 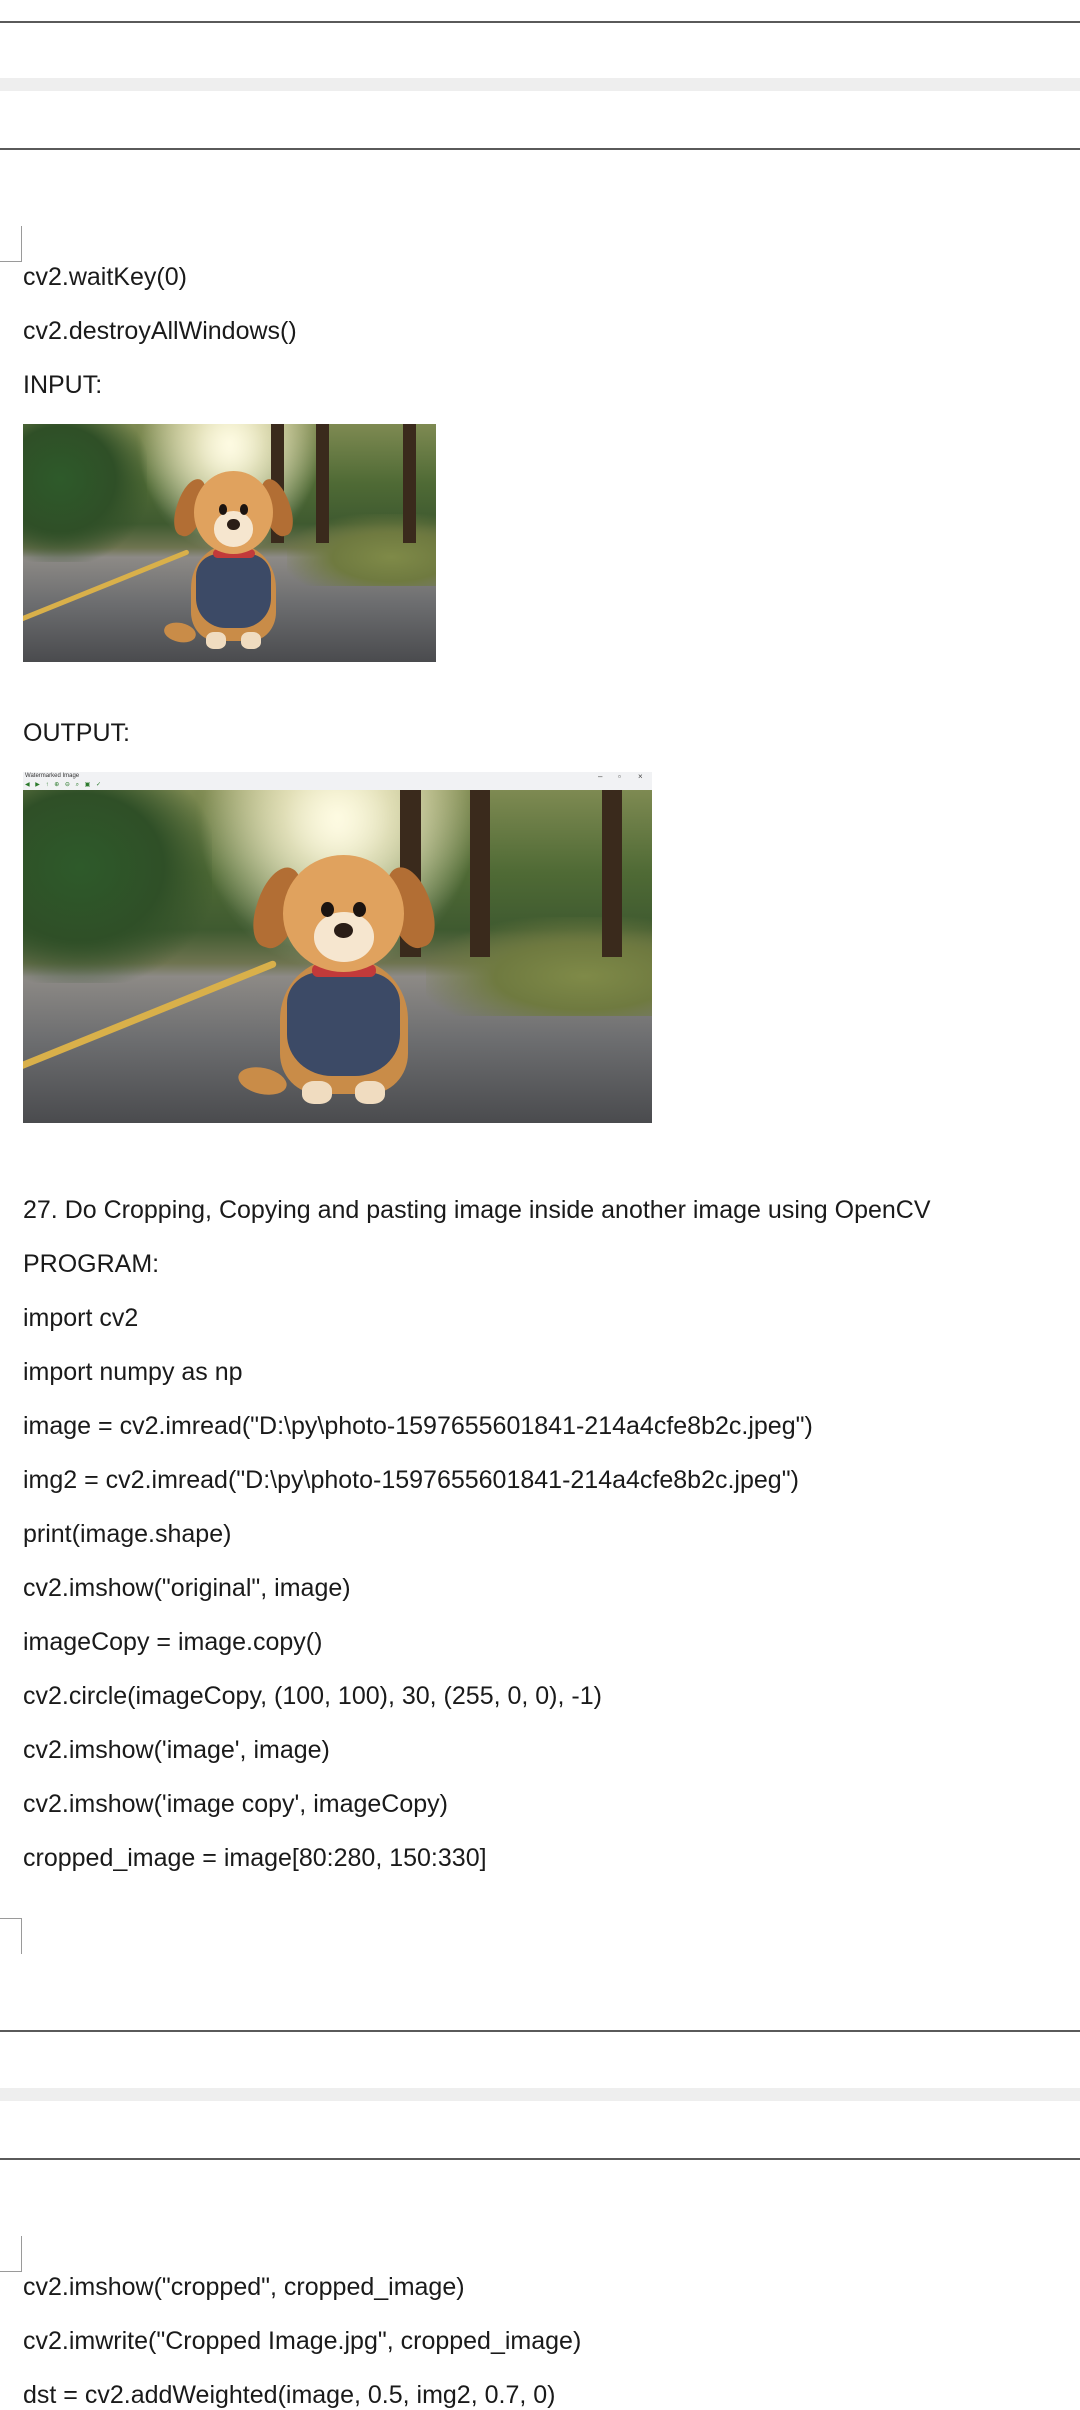 What do you see at coordinates (63, 385) in the screenshot?
I see `input-label: INPUT:` at bounding box center [63, 385].